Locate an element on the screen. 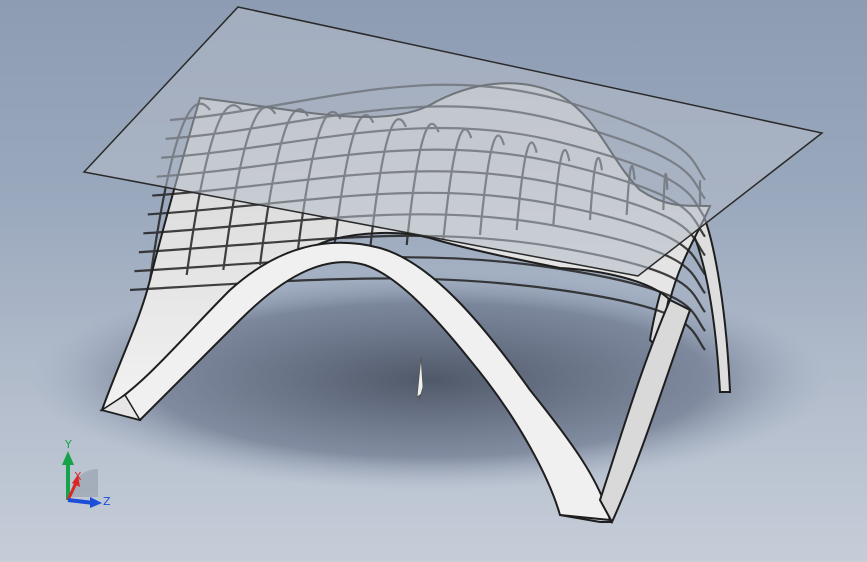 This screenshot has height=562, width=867. reference-triad: Y X Z is located at coordinates (86, 473).